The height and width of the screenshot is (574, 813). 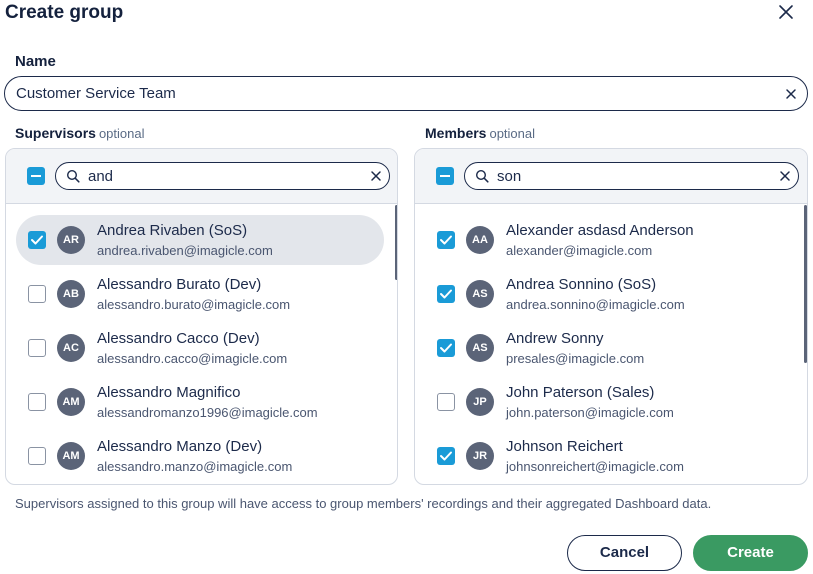 What do you see at coordinates (36, 176) in the screenshot?
I see `supervisors-select-all-checkbox` at bounding box center [36, 176].